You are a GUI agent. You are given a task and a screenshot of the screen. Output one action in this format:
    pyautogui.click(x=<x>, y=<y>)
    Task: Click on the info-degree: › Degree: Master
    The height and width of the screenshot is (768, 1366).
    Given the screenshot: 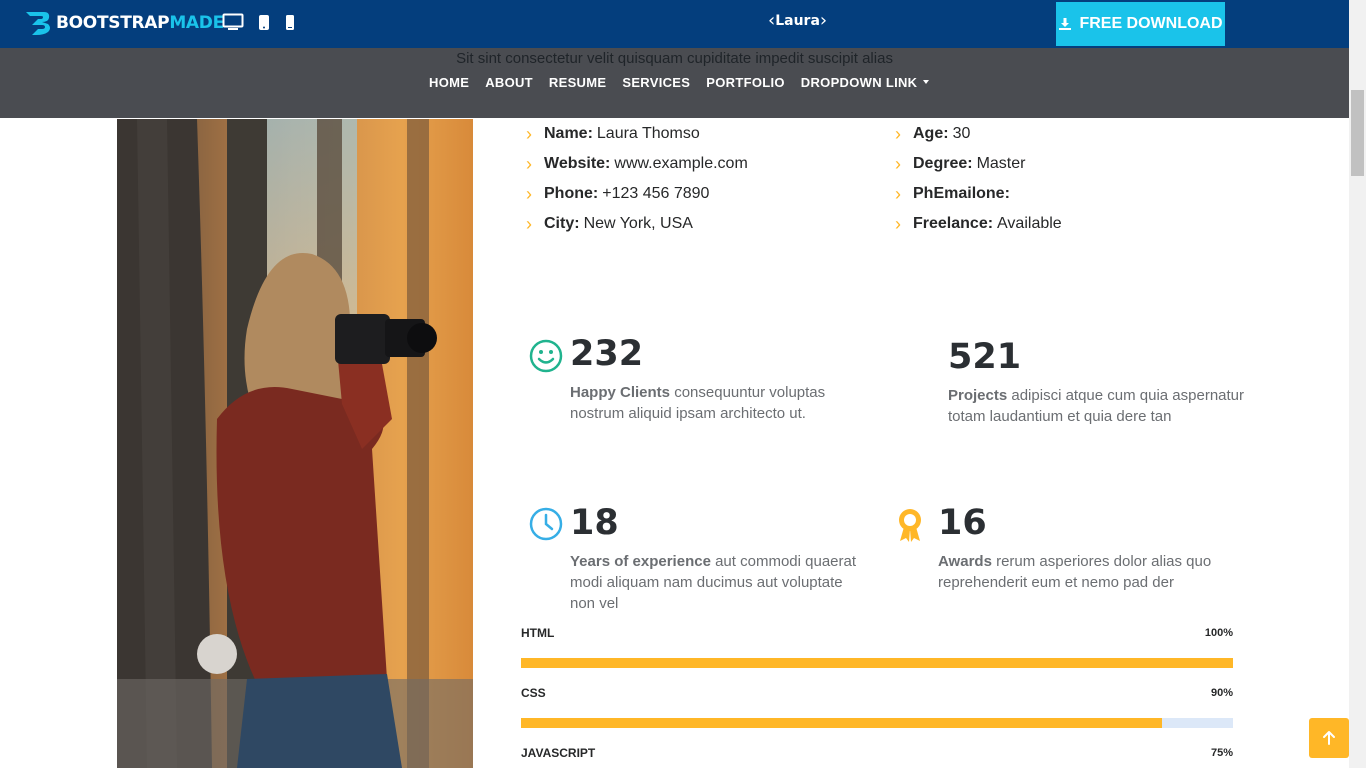 What is the action you would take?
    pyautogui.click(x=960, y=164)
    